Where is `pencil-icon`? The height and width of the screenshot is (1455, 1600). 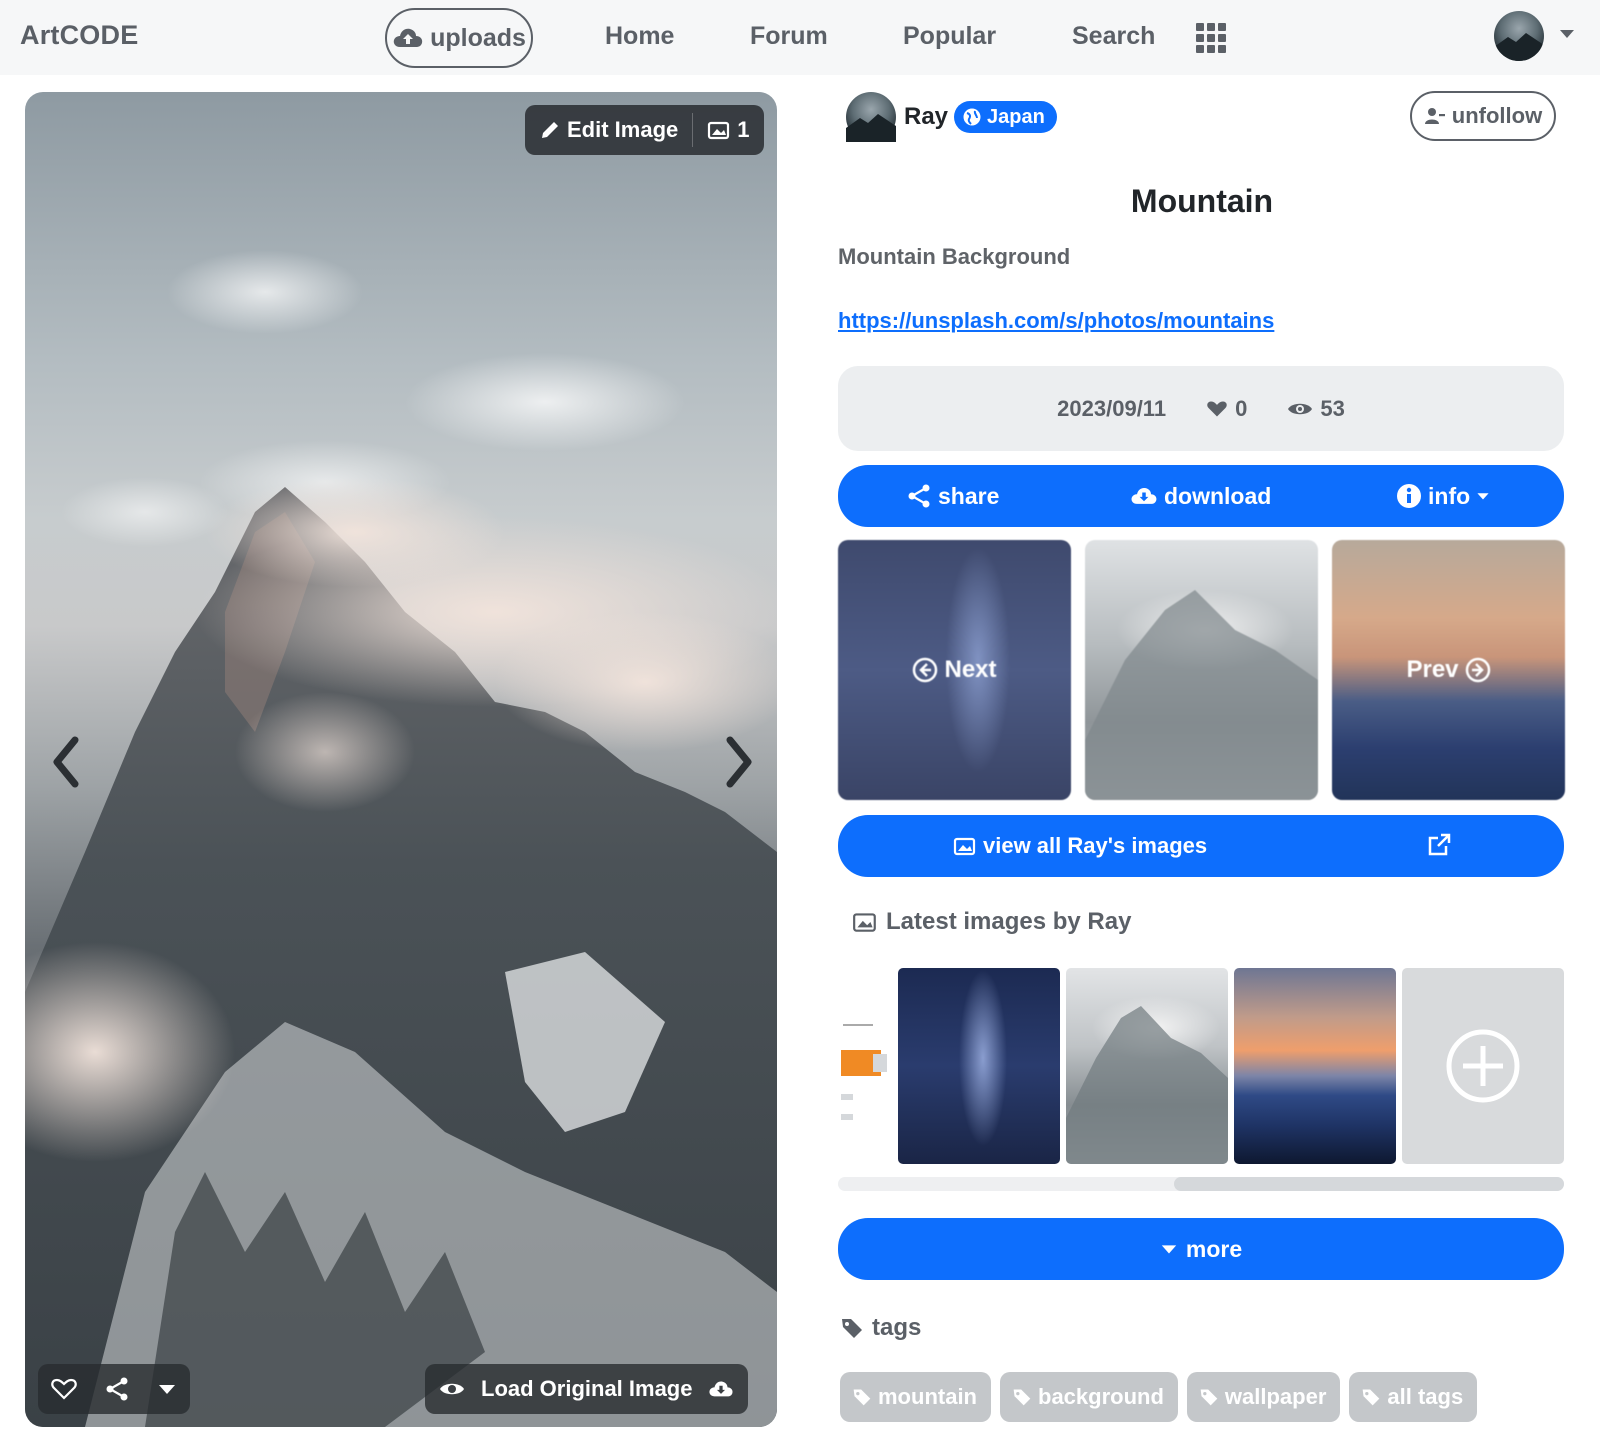 pencil-icon is located at coordinates (550, 130).